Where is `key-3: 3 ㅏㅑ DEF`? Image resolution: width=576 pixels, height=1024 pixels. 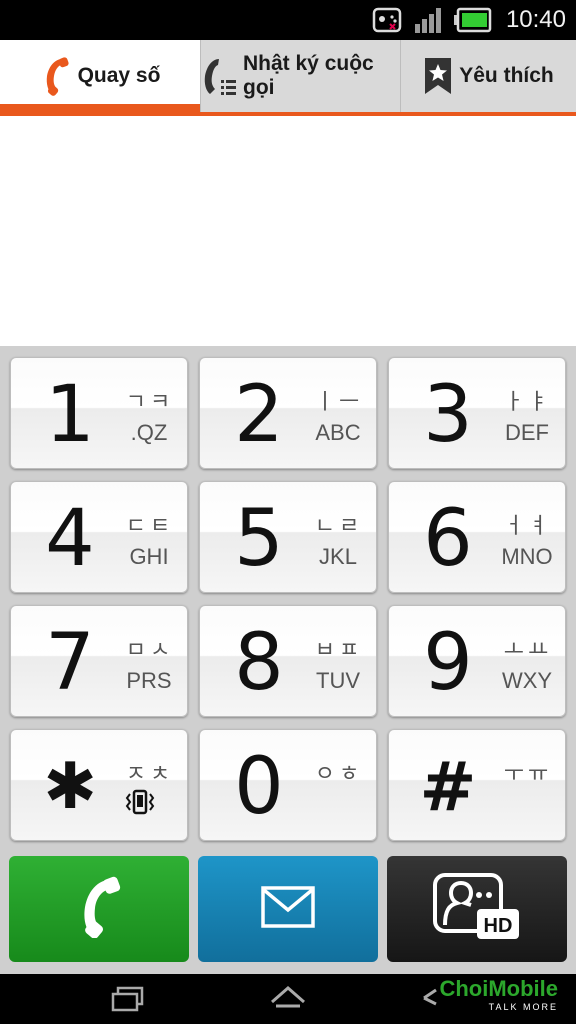 key-3: 3 ㅏㅑ DEF is located at coordinates (477, 413).